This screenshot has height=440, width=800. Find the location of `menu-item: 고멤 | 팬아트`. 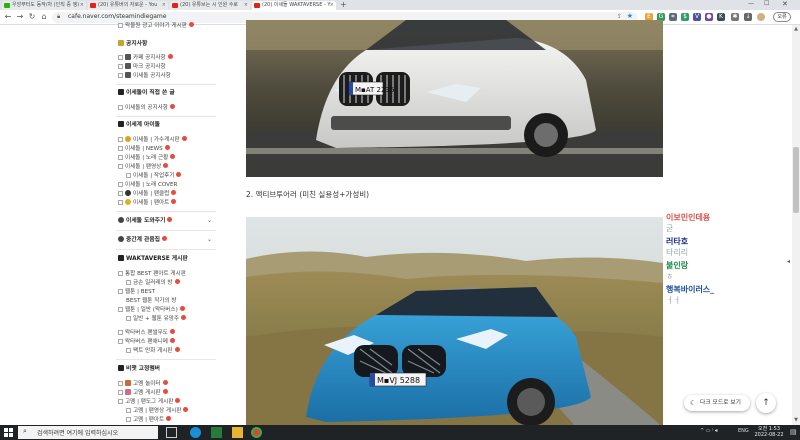

menu-item: 고멤 | 팬아트 is located at coordinates (149, 420).